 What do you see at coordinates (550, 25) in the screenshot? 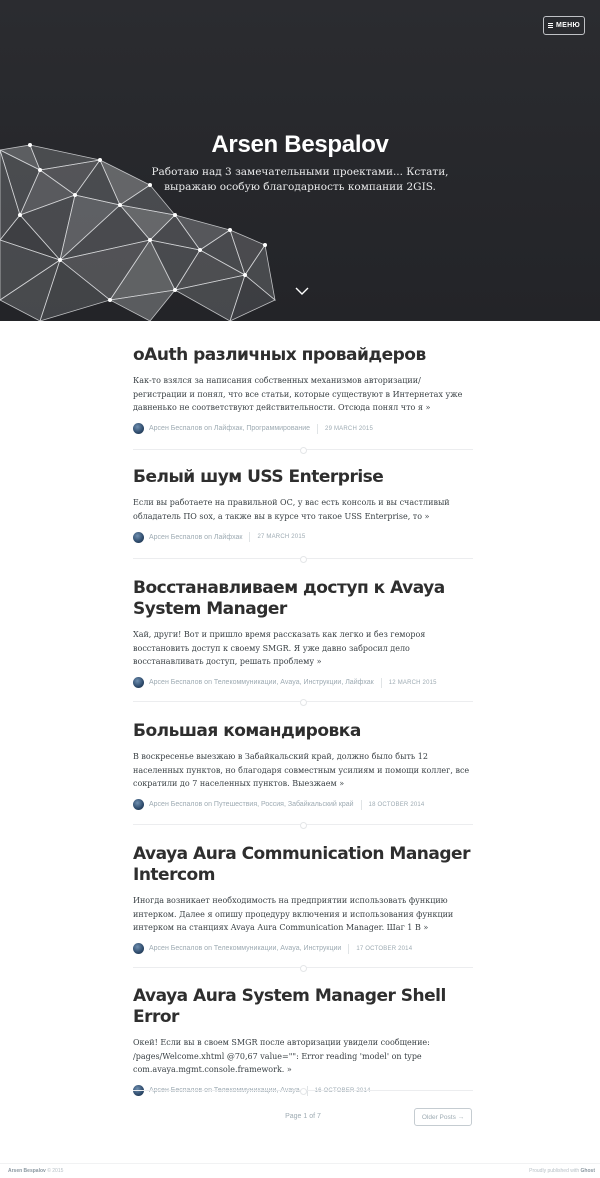
I see `hamburger-icon` at bounding box center [550, 25].